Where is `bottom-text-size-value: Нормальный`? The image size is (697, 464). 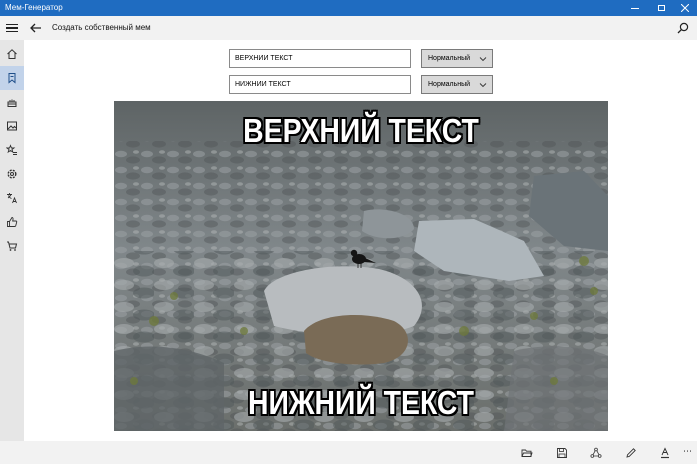 bottom-text-size-value: Нормальный is located at coordinates (449, 84).